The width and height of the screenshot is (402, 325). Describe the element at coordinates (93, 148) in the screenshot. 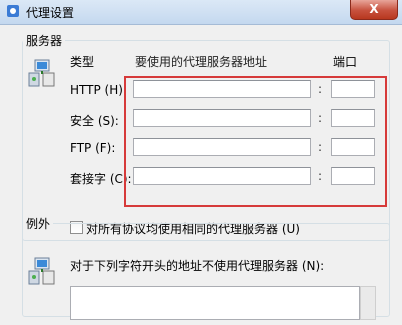

I see `ftp-label: FTP (F):` at that location.